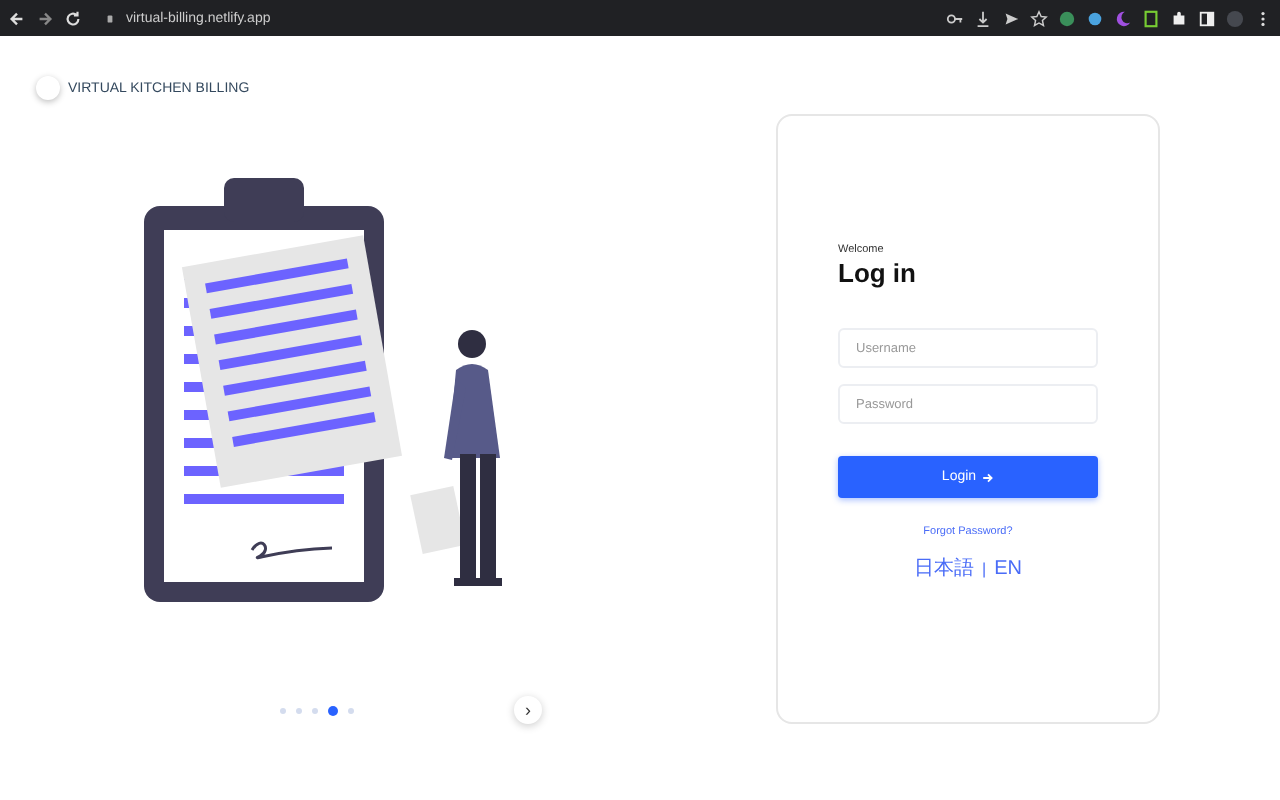 This screenshot has width=1280, height=800. I want to click on extension-icon, so click(1151, 18).